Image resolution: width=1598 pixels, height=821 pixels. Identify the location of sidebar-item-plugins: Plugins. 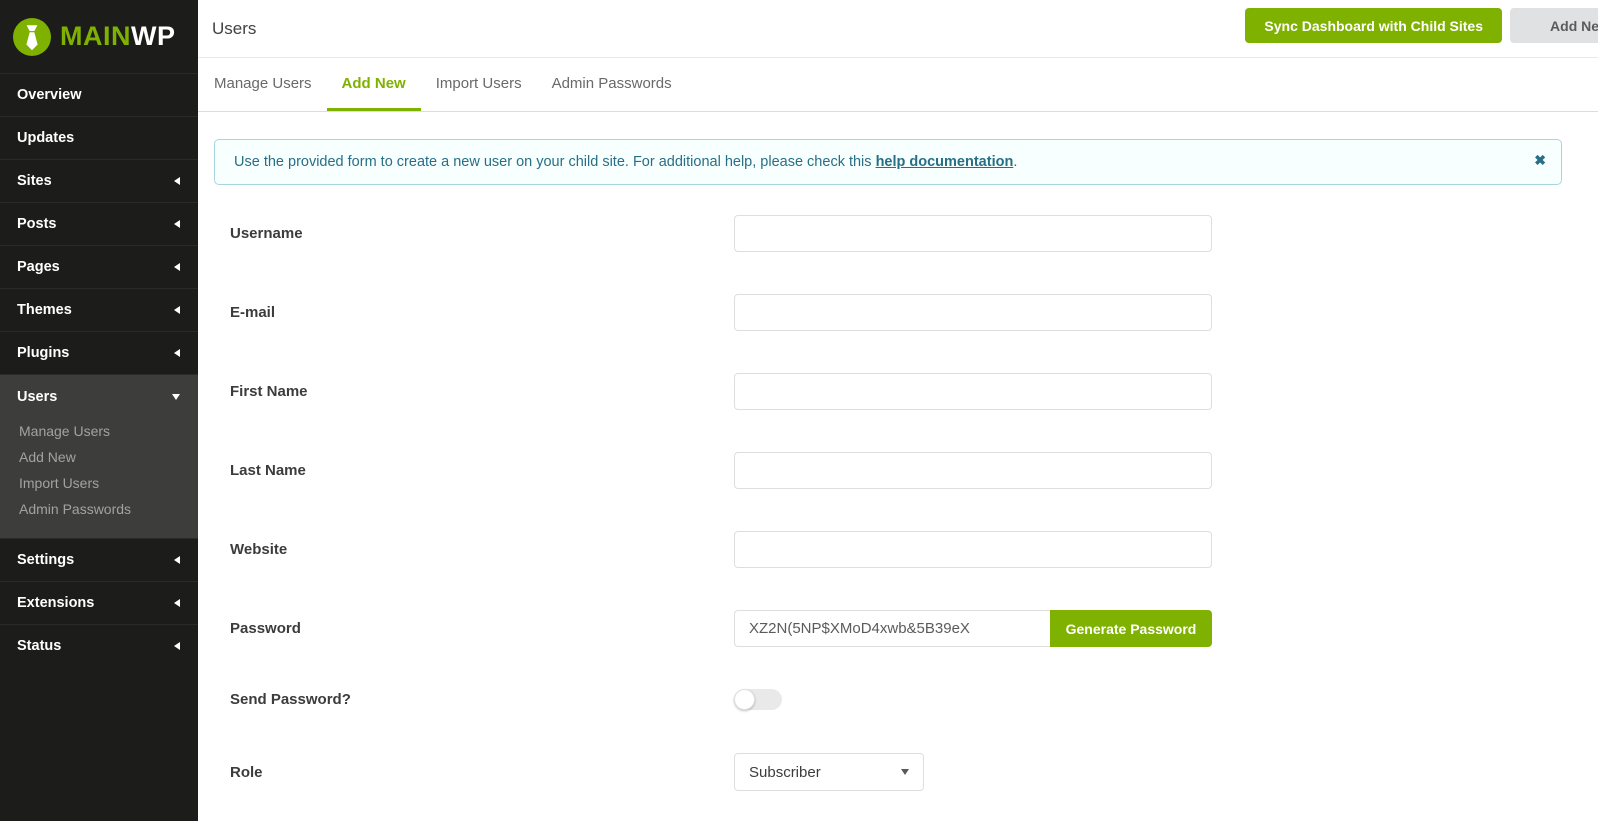
(99, 352).